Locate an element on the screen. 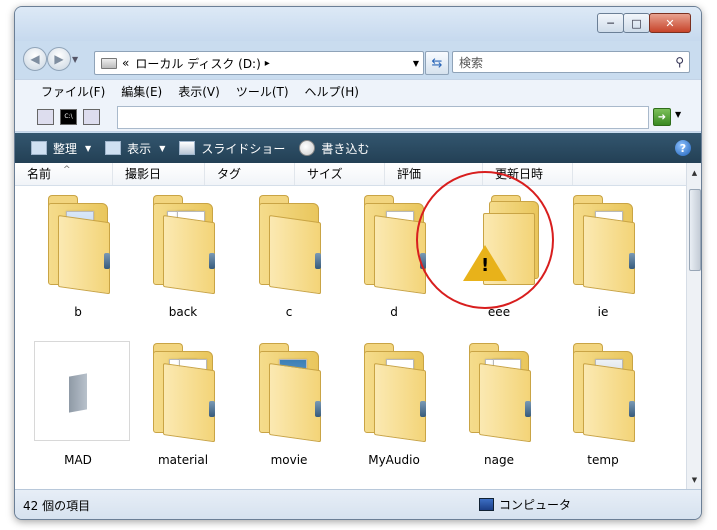 This screenshot has height=530, width=717. burn-button: 書き込む is located at coordinates (334, 148).